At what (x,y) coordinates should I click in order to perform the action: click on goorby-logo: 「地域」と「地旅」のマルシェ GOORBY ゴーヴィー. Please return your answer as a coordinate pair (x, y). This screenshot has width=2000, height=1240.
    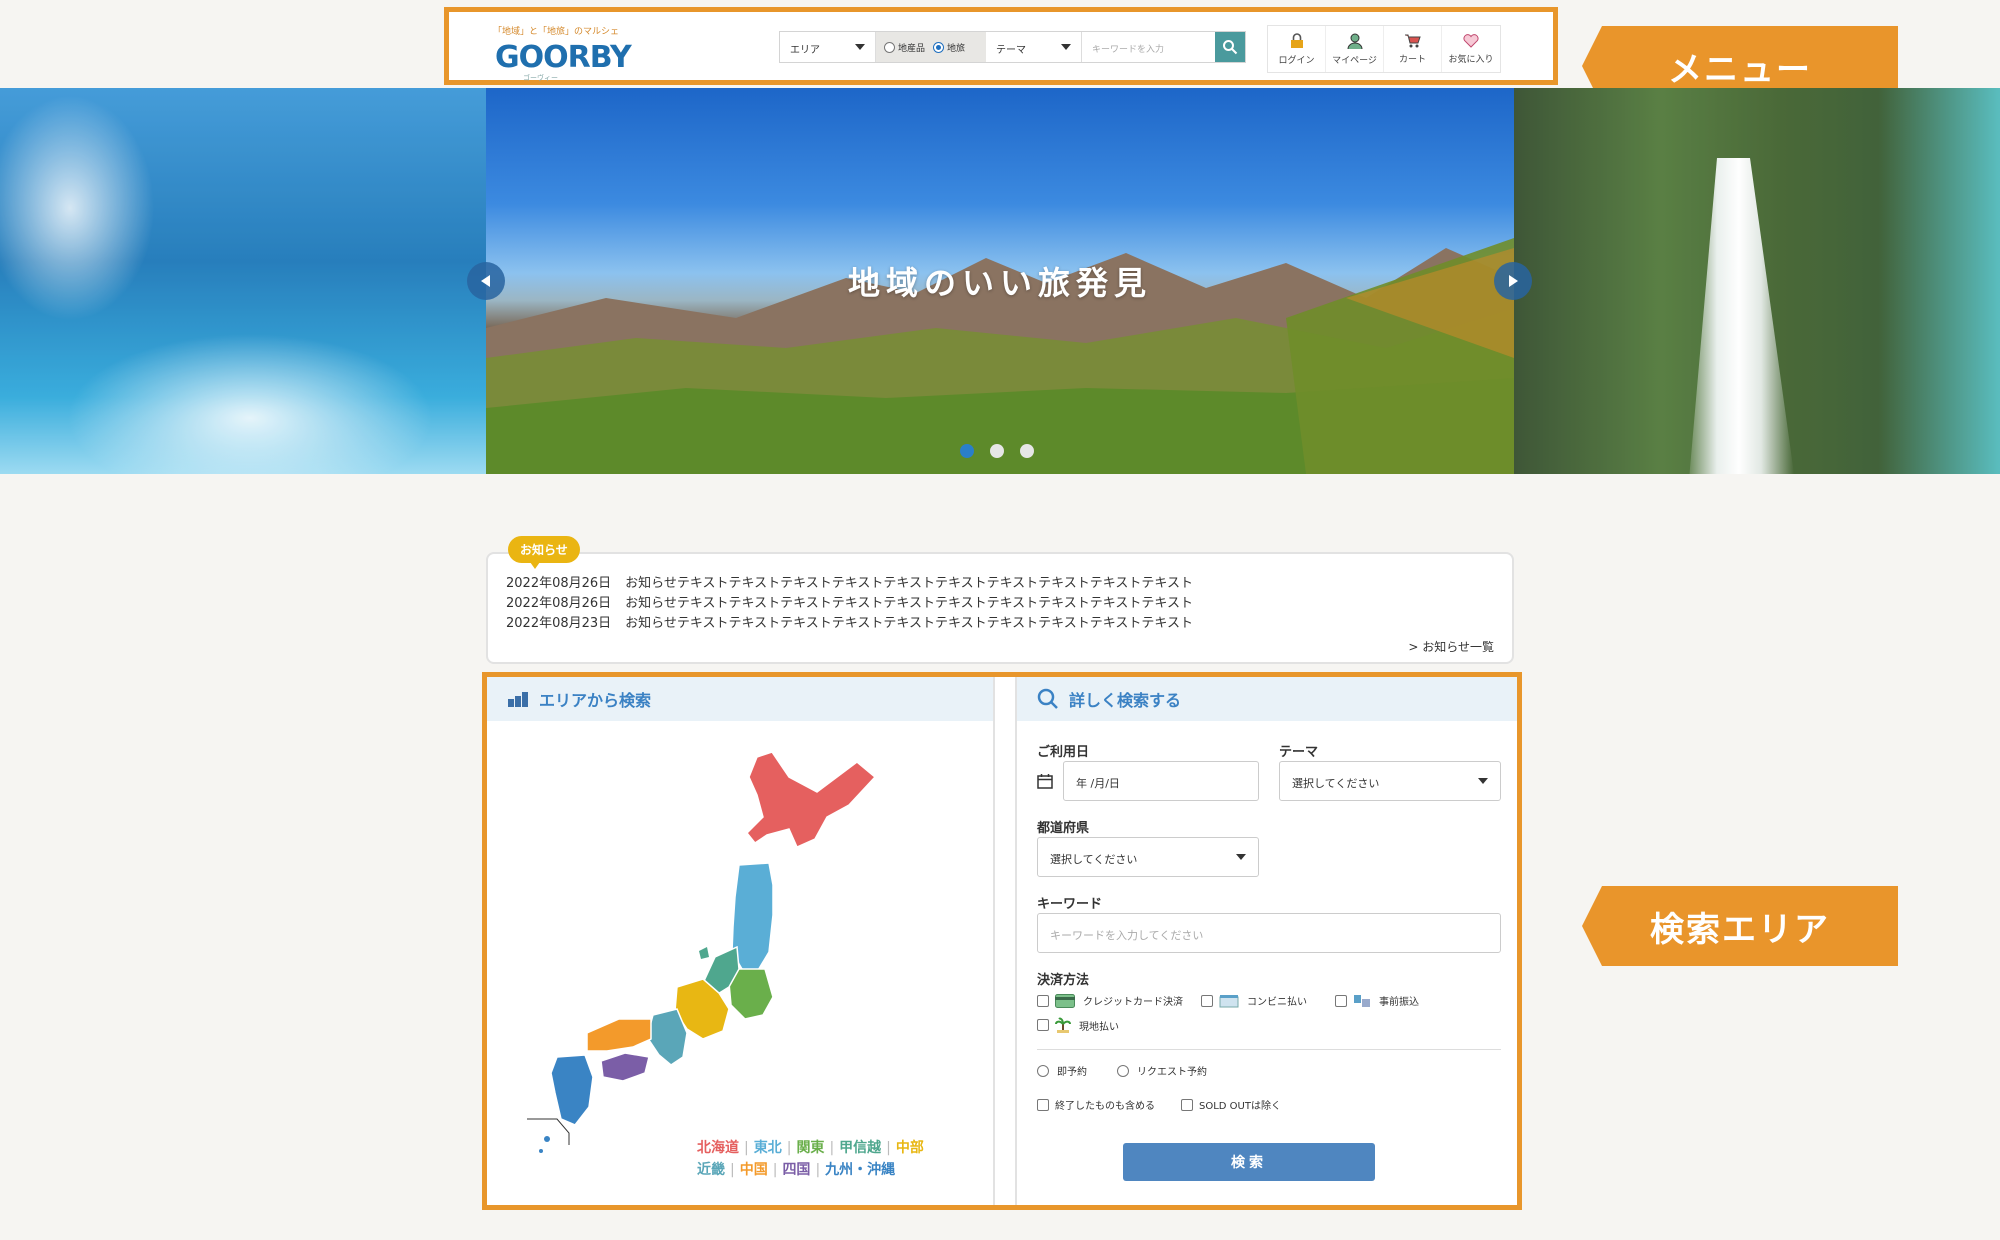
    Looking at the image, I should click on (562, 50).